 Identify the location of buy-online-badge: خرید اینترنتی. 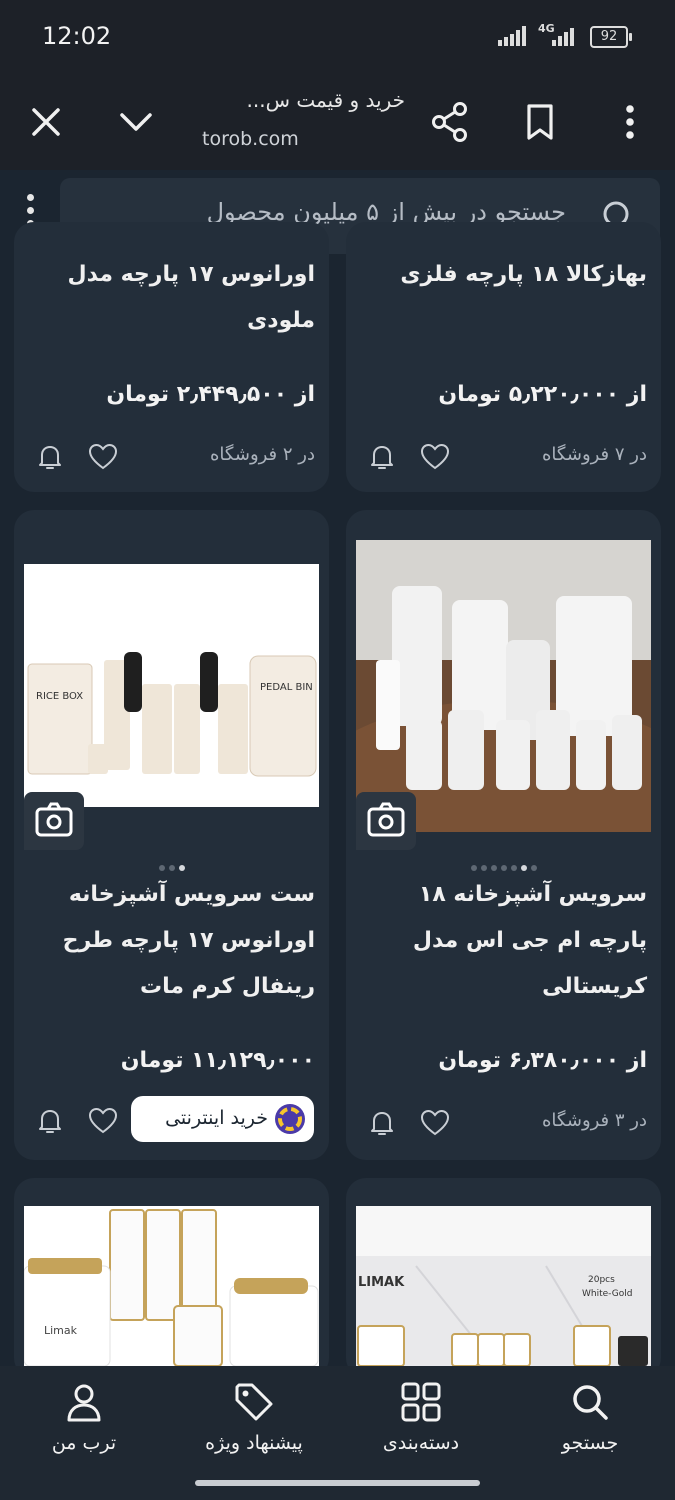
(222, 1119).